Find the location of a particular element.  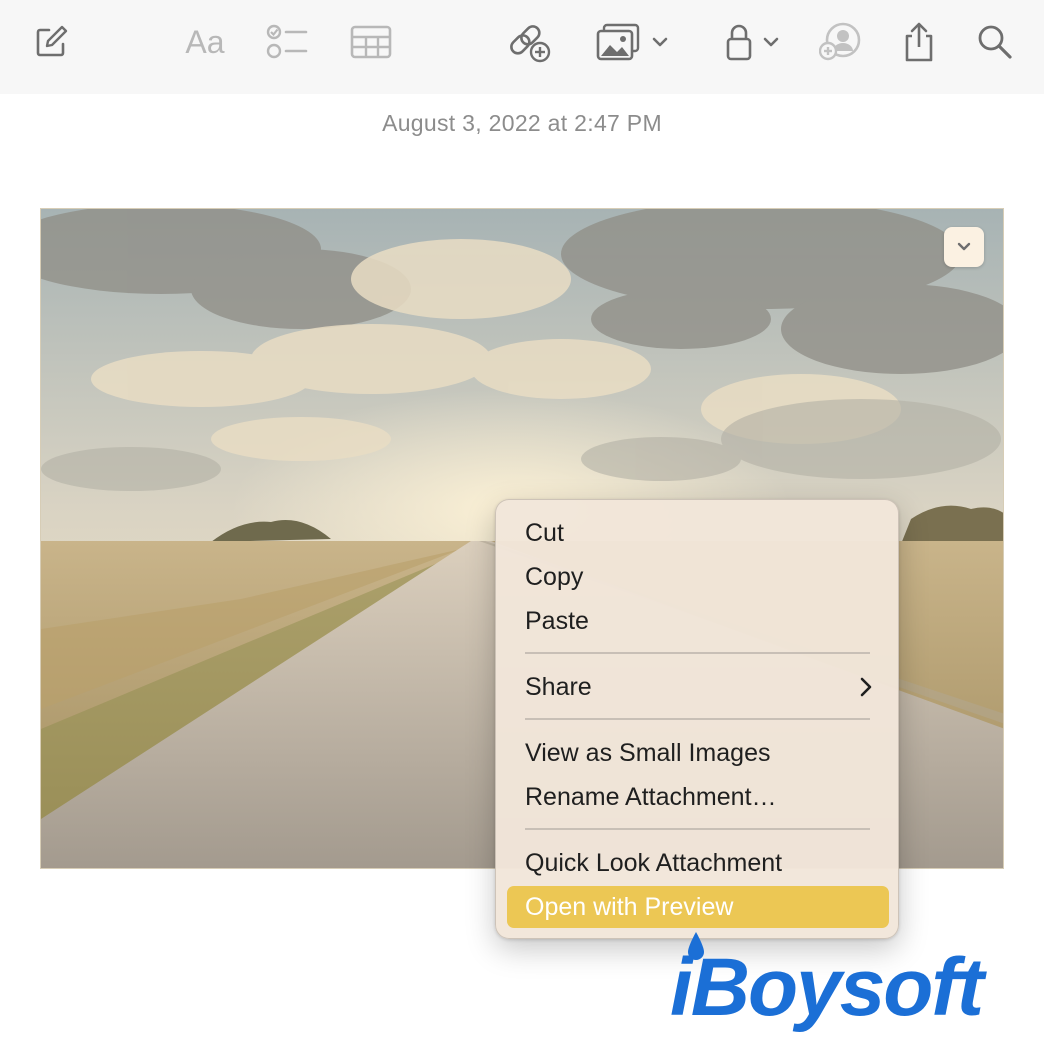

table-icon is located at coordinates (371, 42).